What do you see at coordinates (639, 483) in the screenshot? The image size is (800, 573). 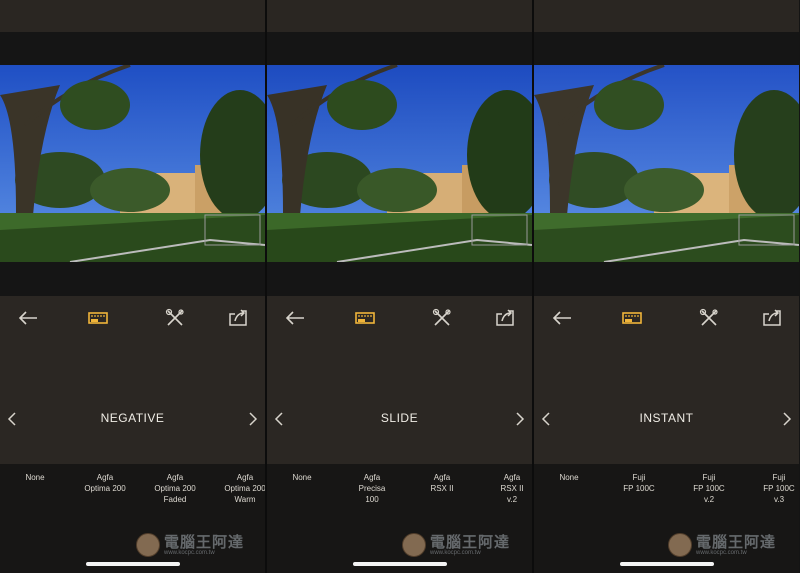 I see `filter-item: Fuji FP 100C` at bounding box center [639, 483].